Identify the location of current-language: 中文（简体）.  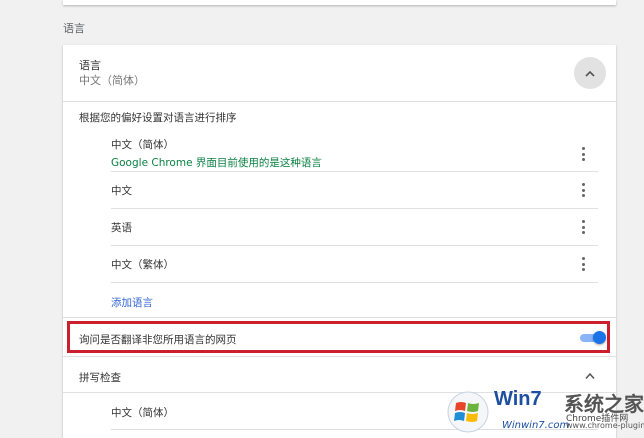
(112, 80).